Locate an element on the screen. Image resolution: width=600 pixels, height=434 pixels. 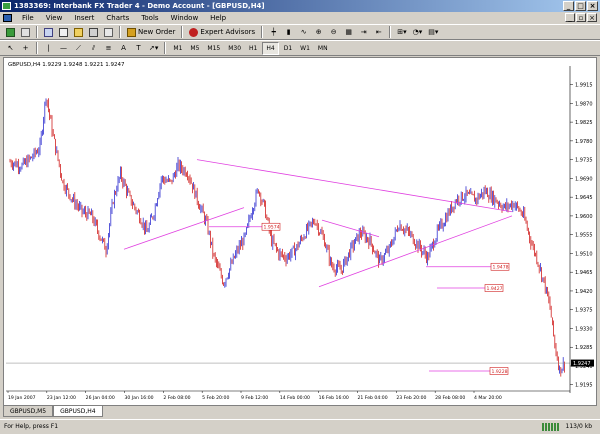
bar-chart-button: ┿ is located at coordinates (273, 32).